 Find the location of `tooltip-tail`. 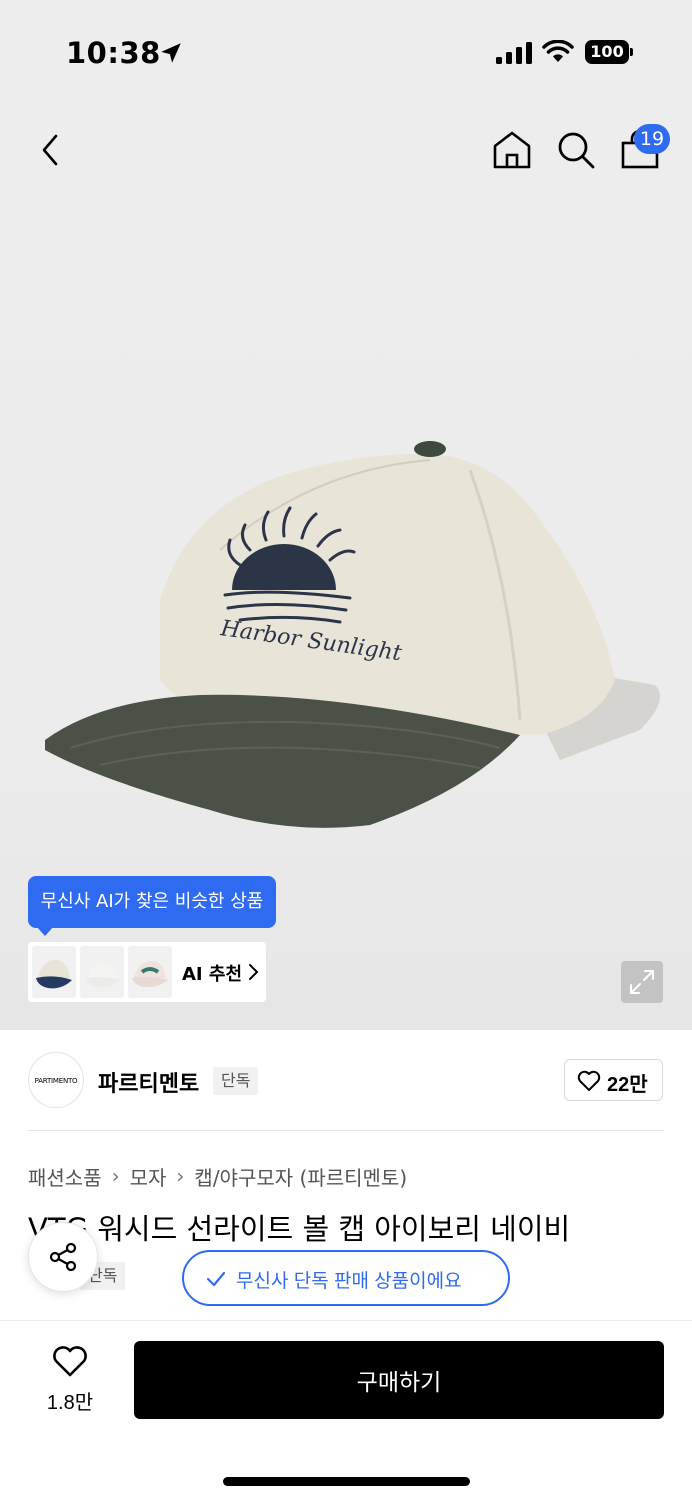

tooltip-tail is located at coordinates (45, 931).